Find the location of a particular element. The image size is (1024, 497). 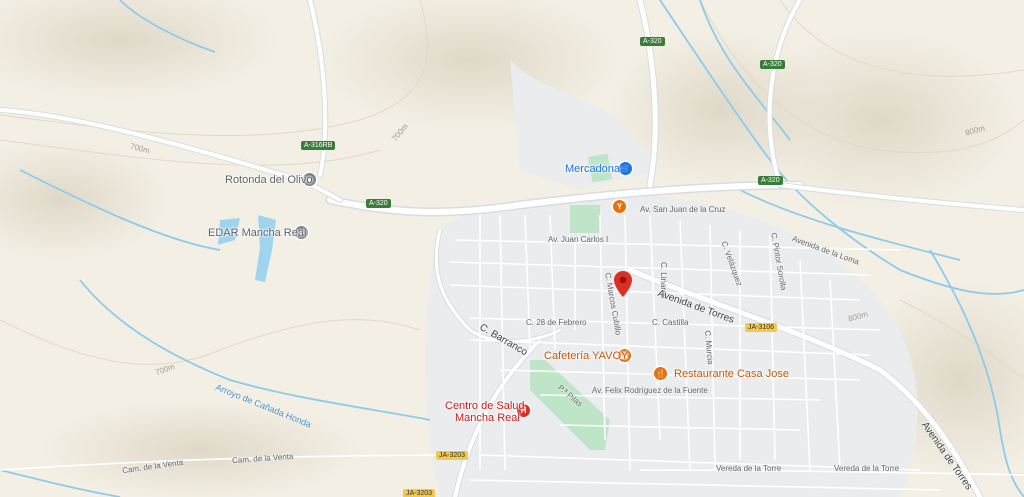

street-label: Av. Juan Carlos I is located at coordinates (578, 239).